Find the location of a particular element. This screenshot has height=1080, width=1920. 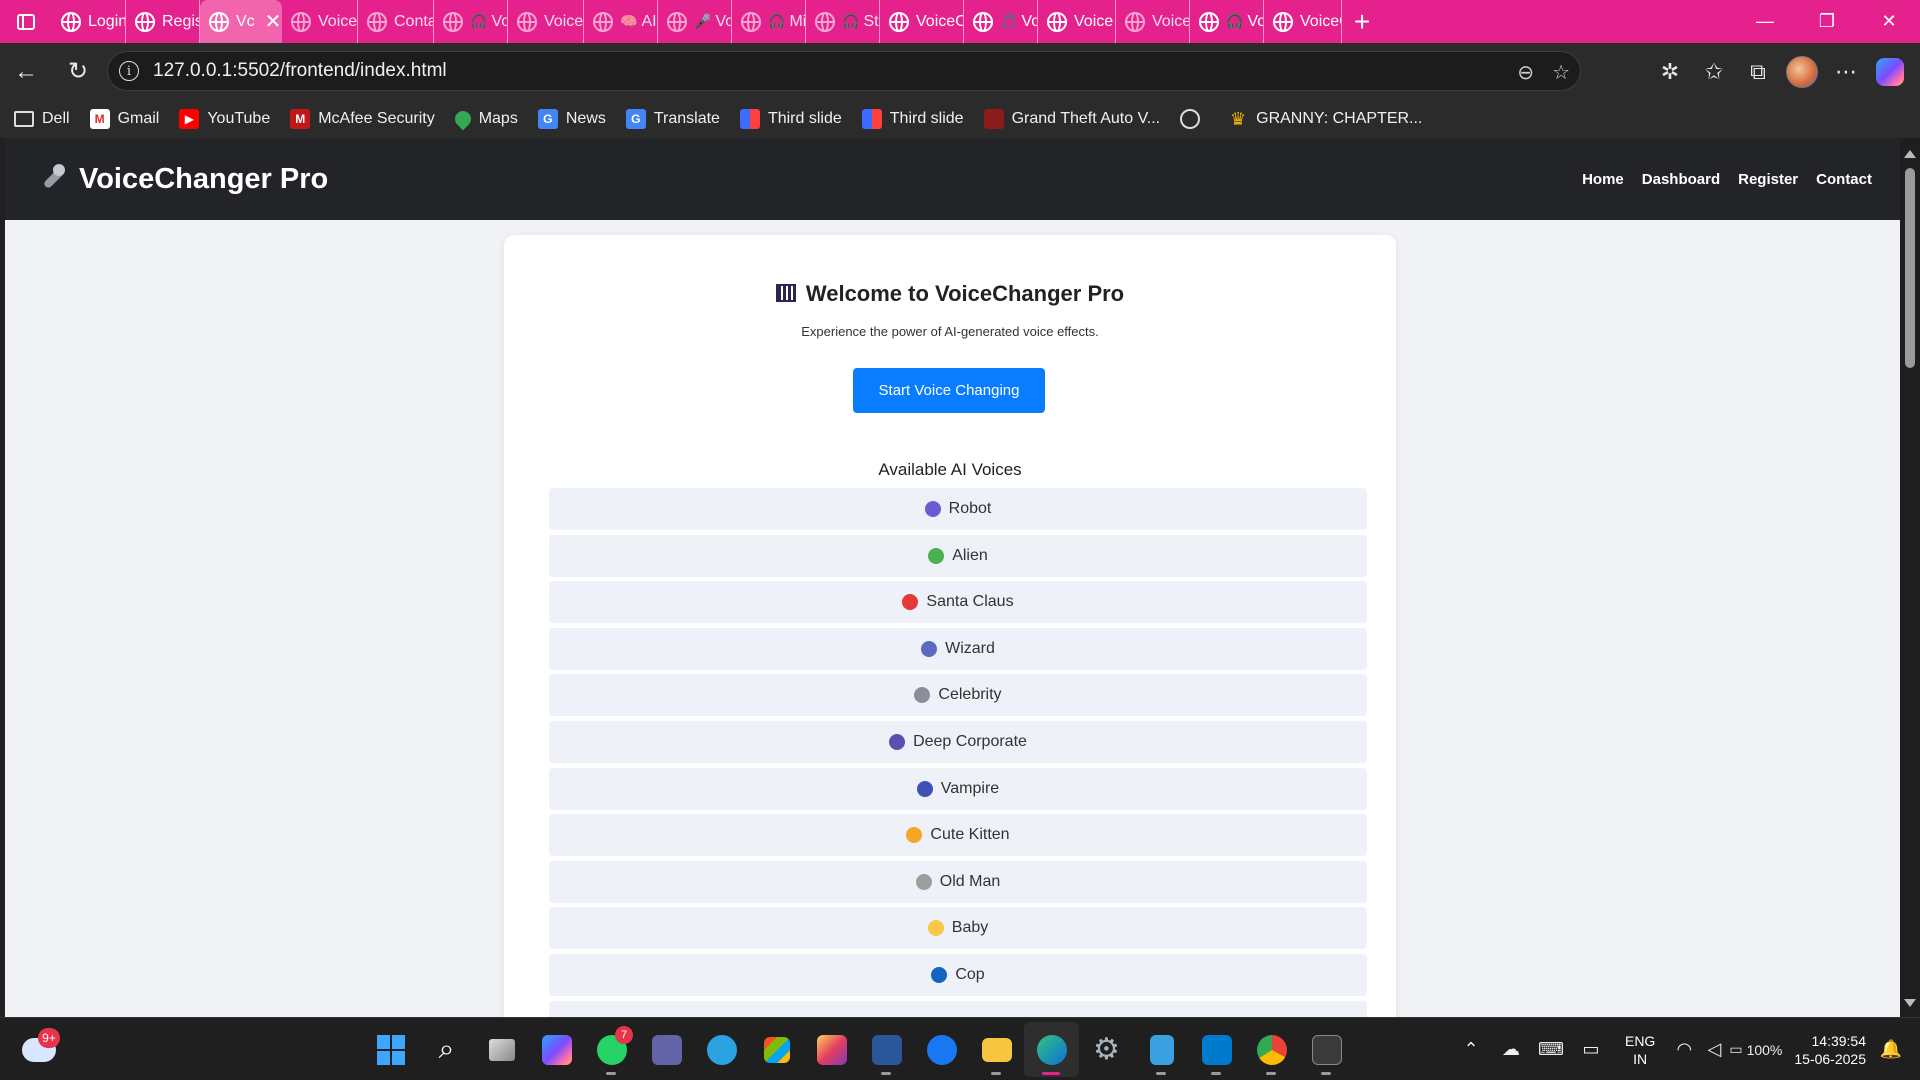

search-button: ⌕ is located at coordinates (446, 1049).